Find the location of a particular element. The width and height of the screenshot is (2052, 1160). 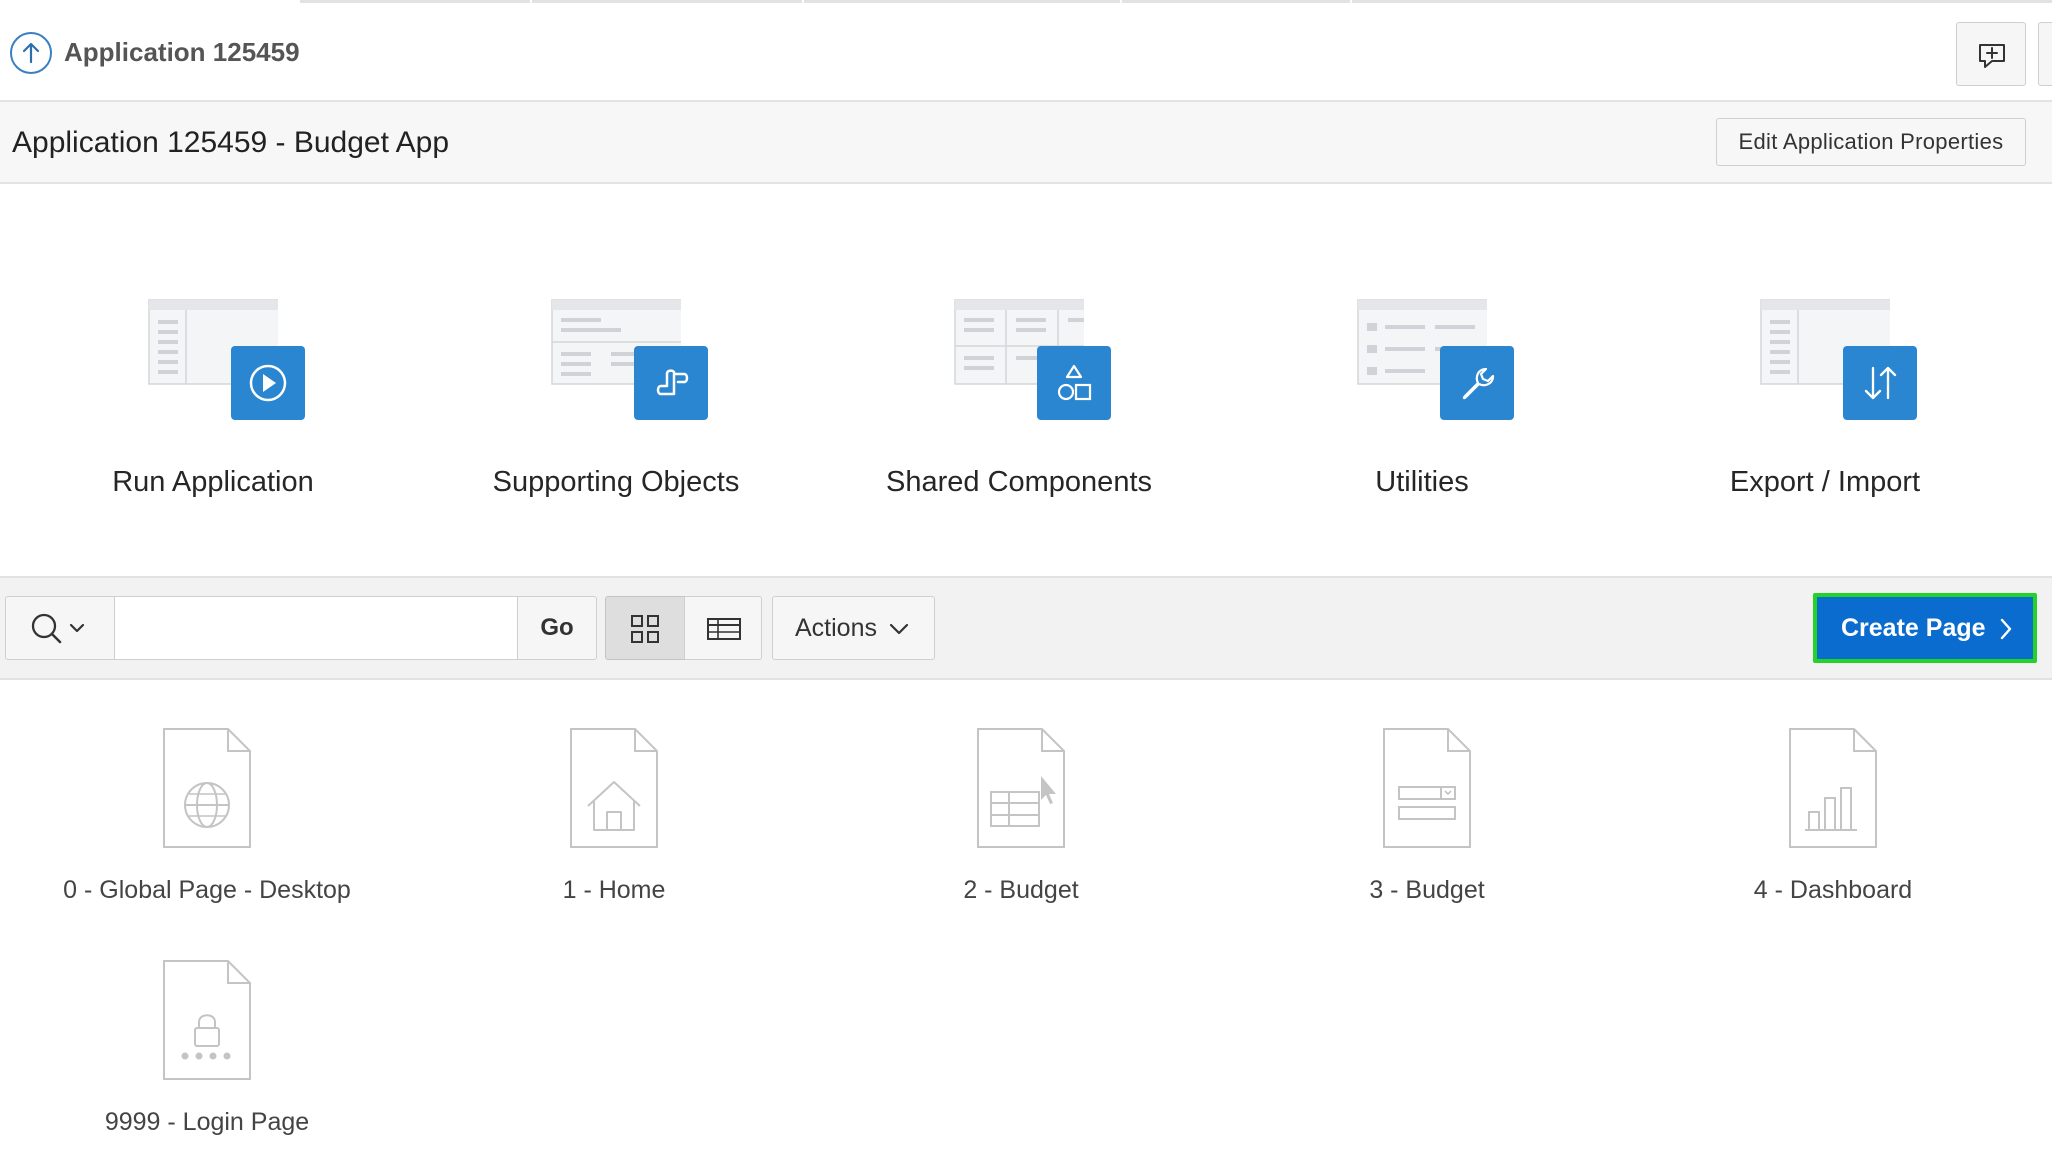

search-options-button is located at coordinates (60, 628).